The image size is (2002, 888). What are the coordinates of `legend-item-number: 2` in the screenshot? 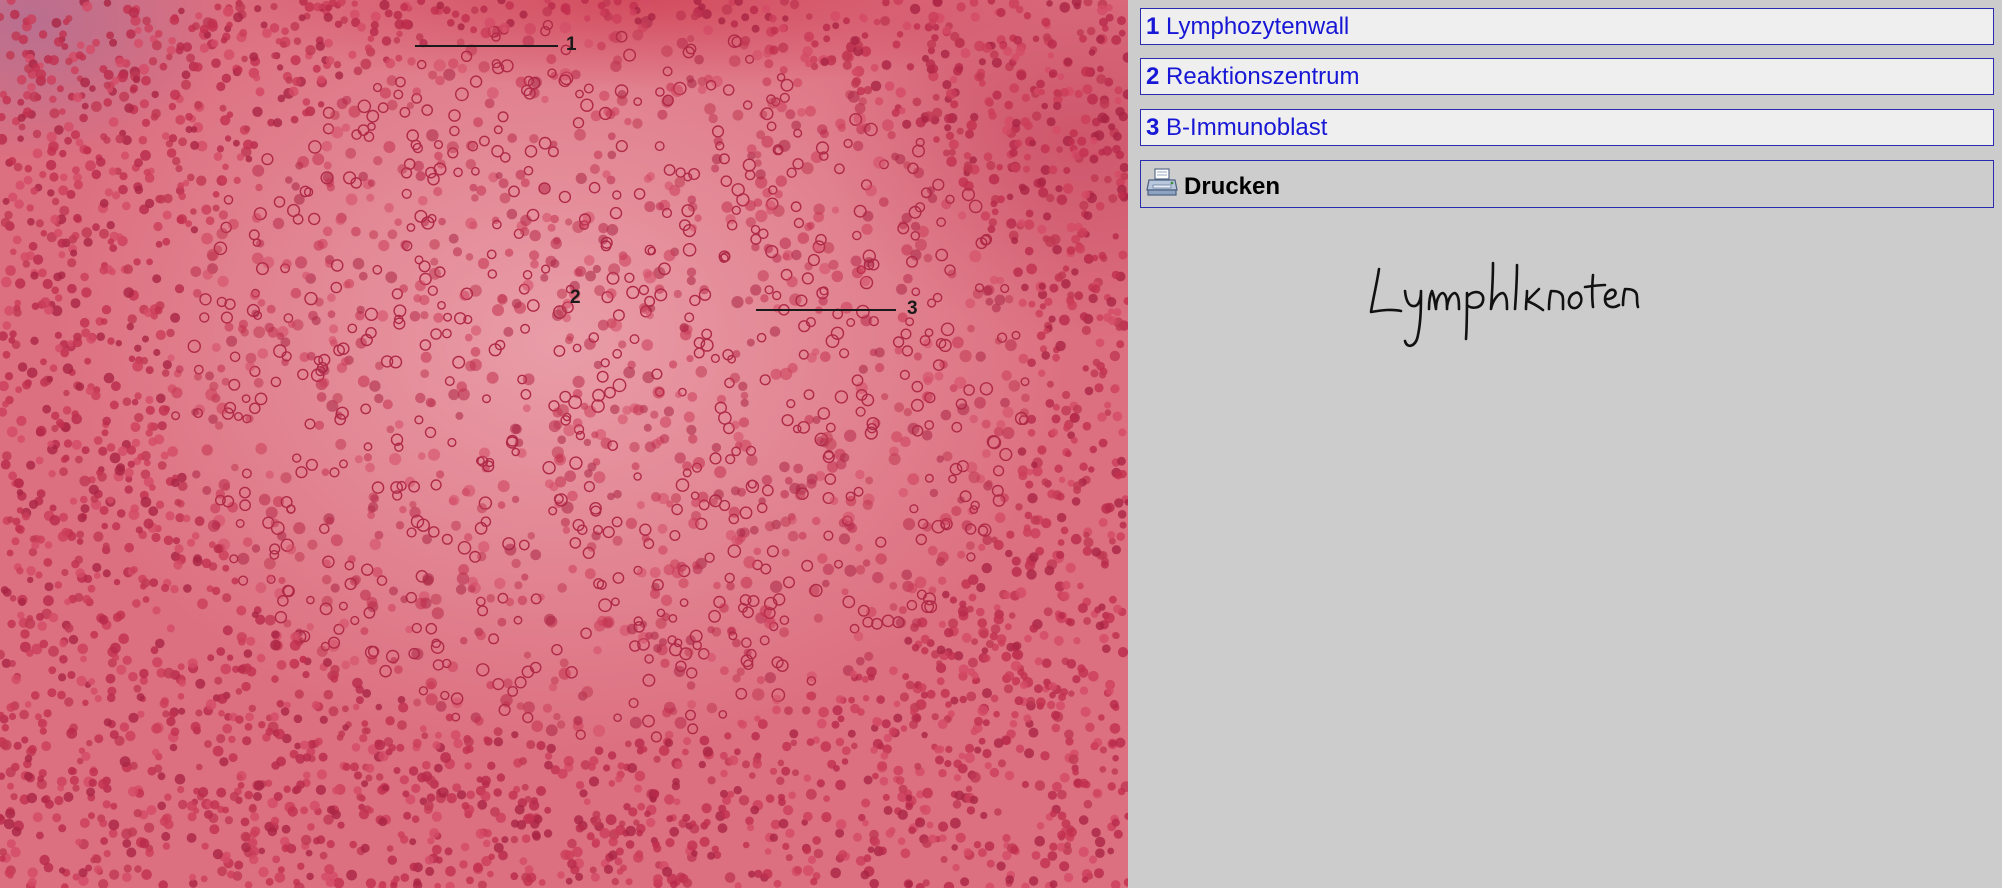 It's located at (1153, 76).